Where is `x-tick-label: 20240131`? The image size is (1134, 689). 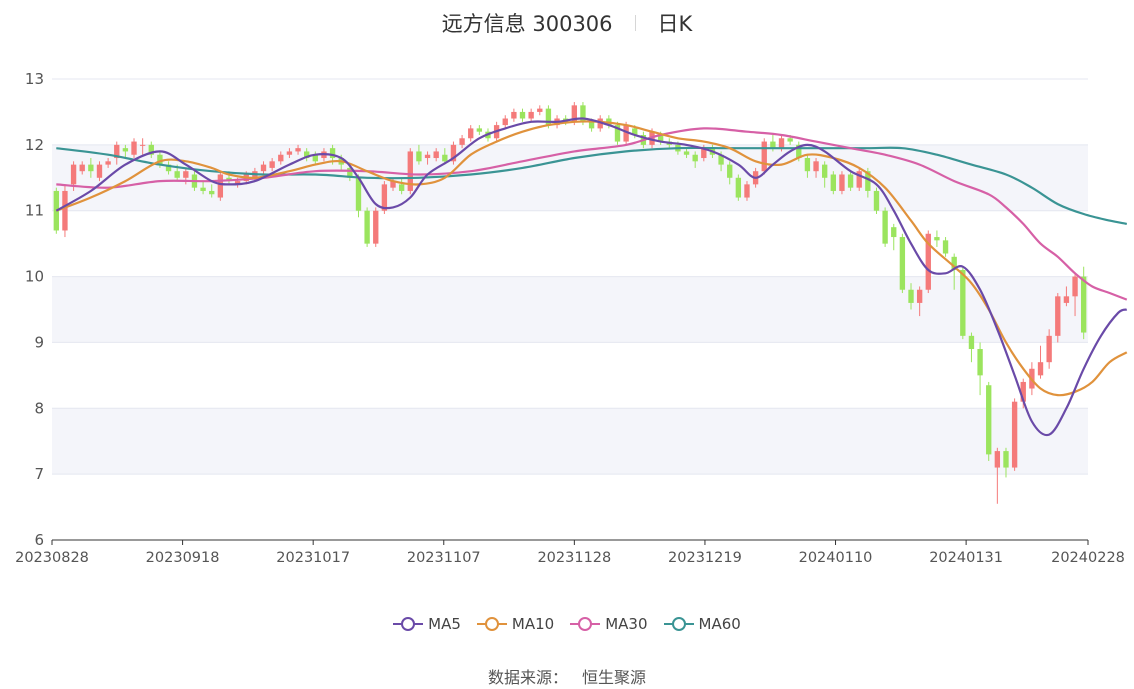 x-tick-label: 20240131 is located at coordinates (966, 558).